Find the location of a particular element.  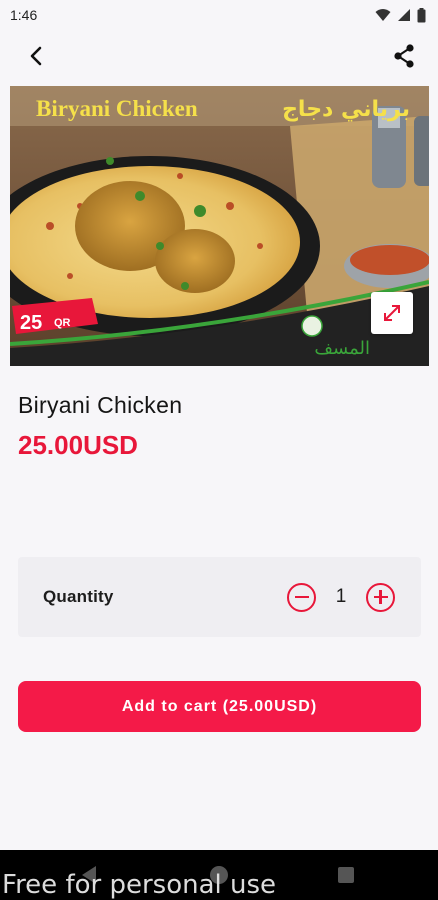

brand-logo-icon is located at coordinates (312, 326).